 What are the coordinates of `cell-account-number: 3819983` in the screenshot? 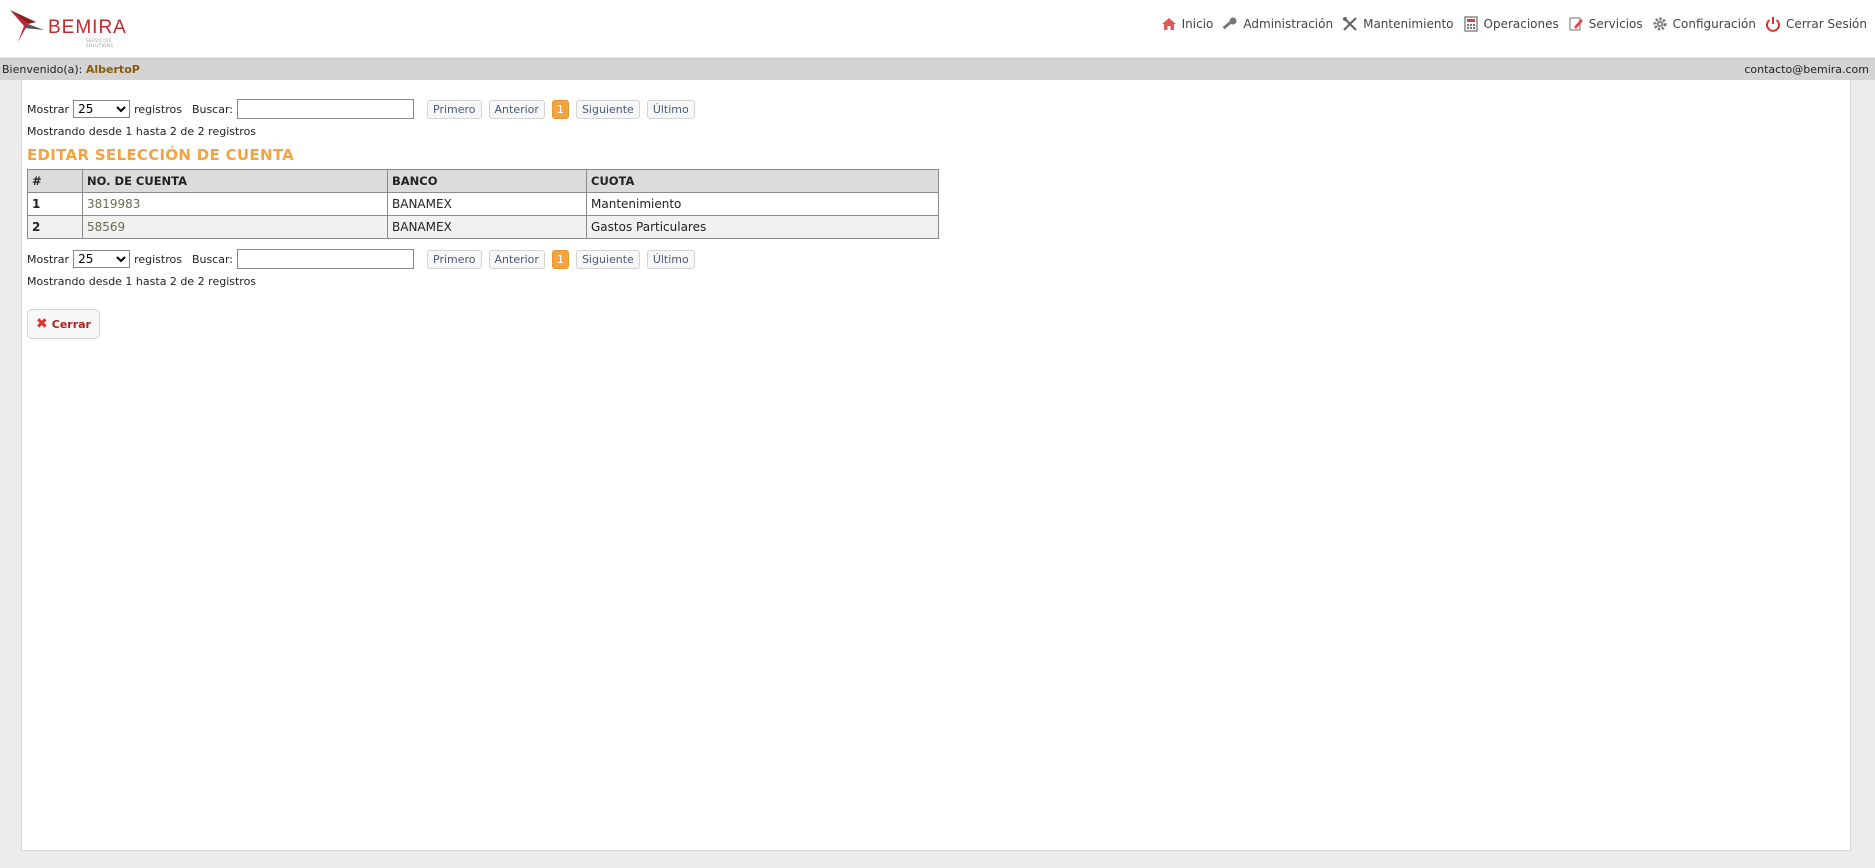 It's located at (235, 204).